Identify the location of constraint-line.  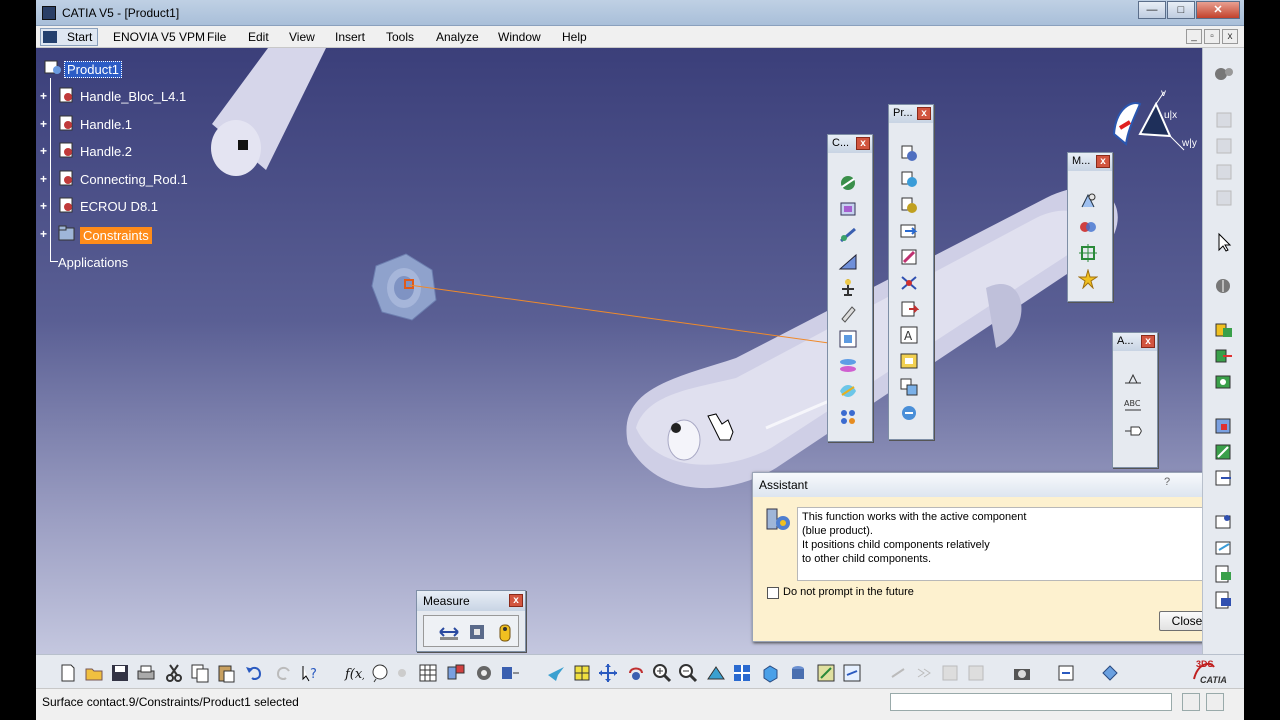
(622, 314).